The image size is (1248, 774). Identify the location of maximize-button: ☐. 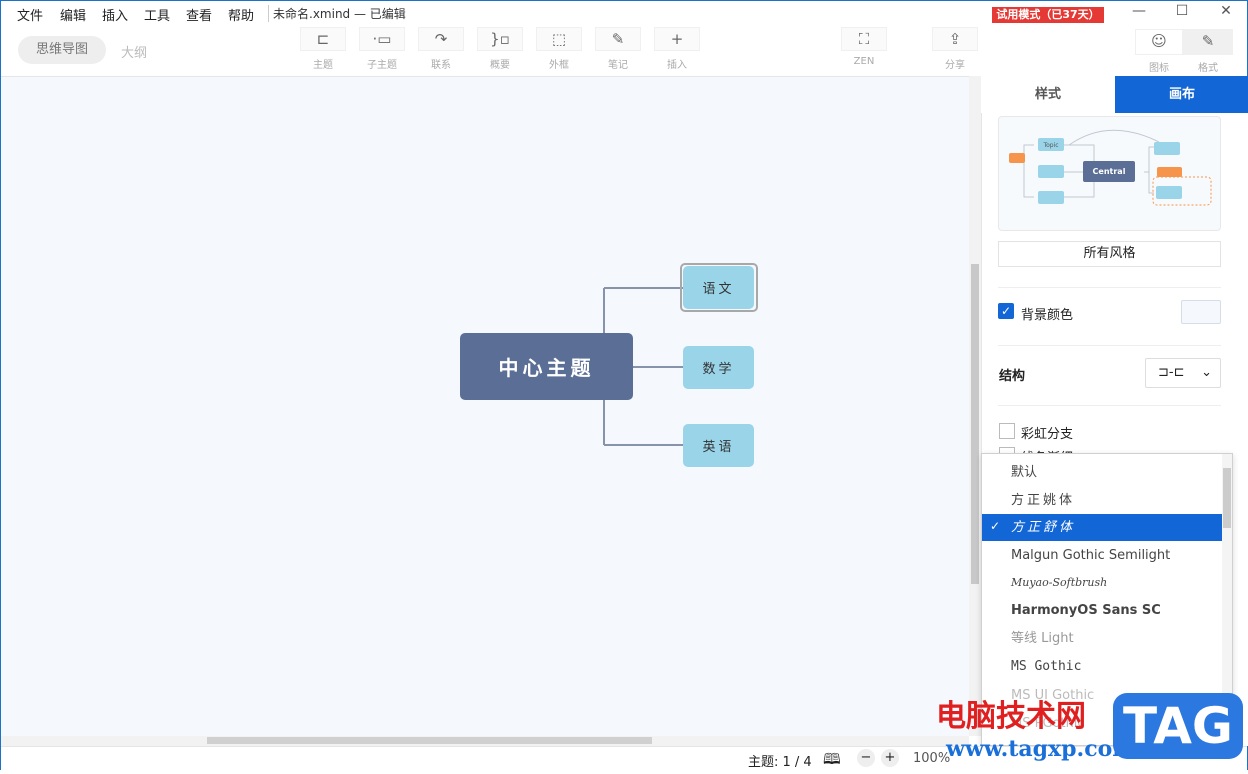
(1182, 14).